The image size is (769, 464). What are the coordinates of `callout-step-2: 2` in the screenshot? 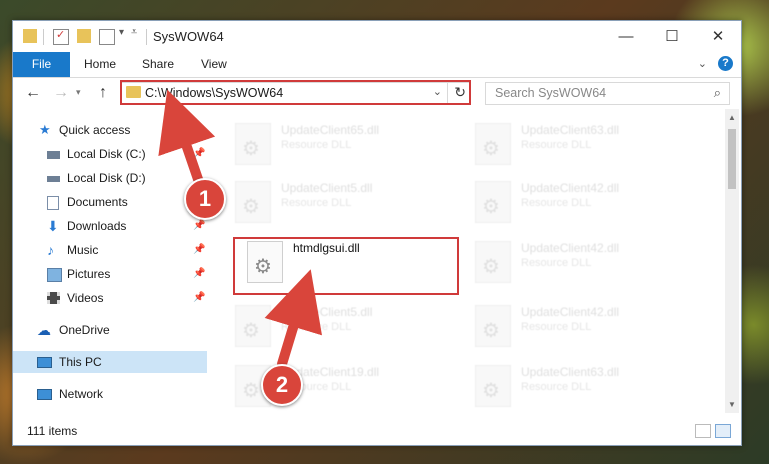 It's located at (282, 385).